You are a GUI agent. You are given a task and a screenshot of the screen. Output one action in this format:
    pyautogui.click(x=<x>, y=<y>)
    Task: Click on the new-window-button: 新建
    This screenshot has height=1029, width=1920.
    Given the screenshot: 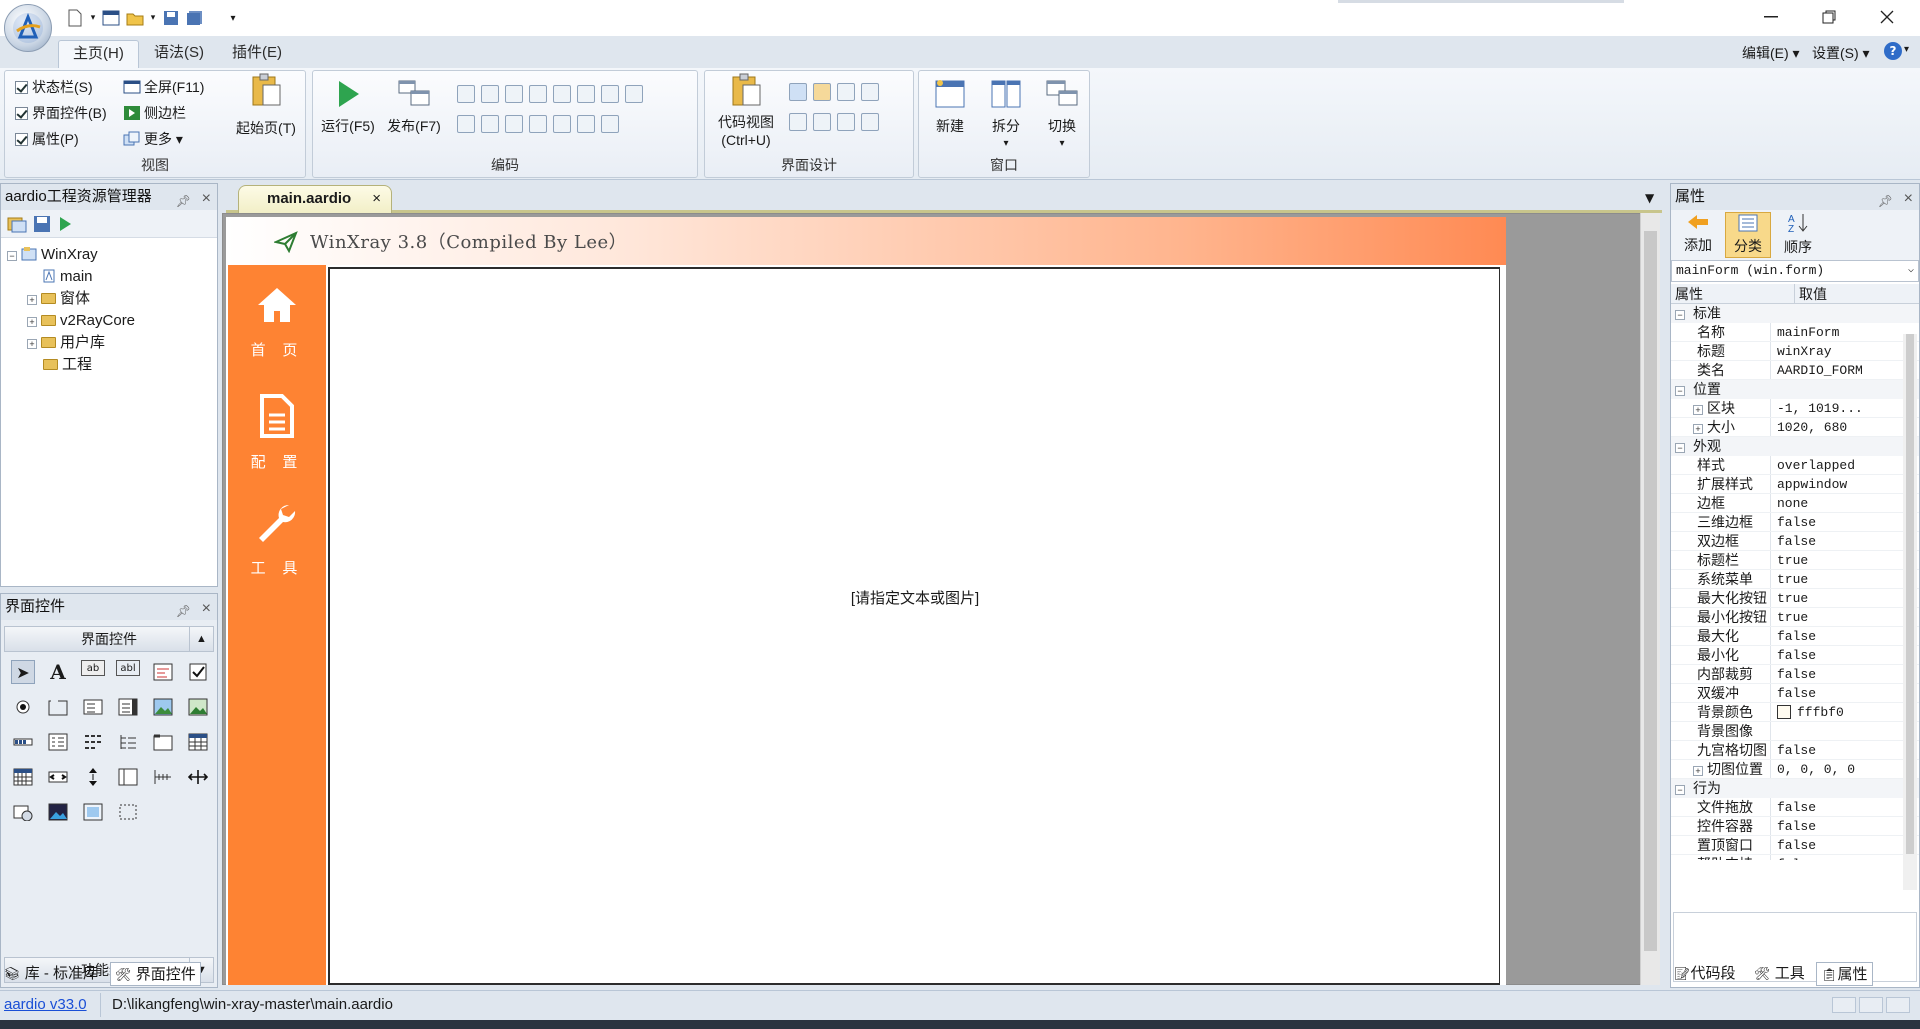 What is the action you would take?
    pyautogui.click(x=950, y=106)
    